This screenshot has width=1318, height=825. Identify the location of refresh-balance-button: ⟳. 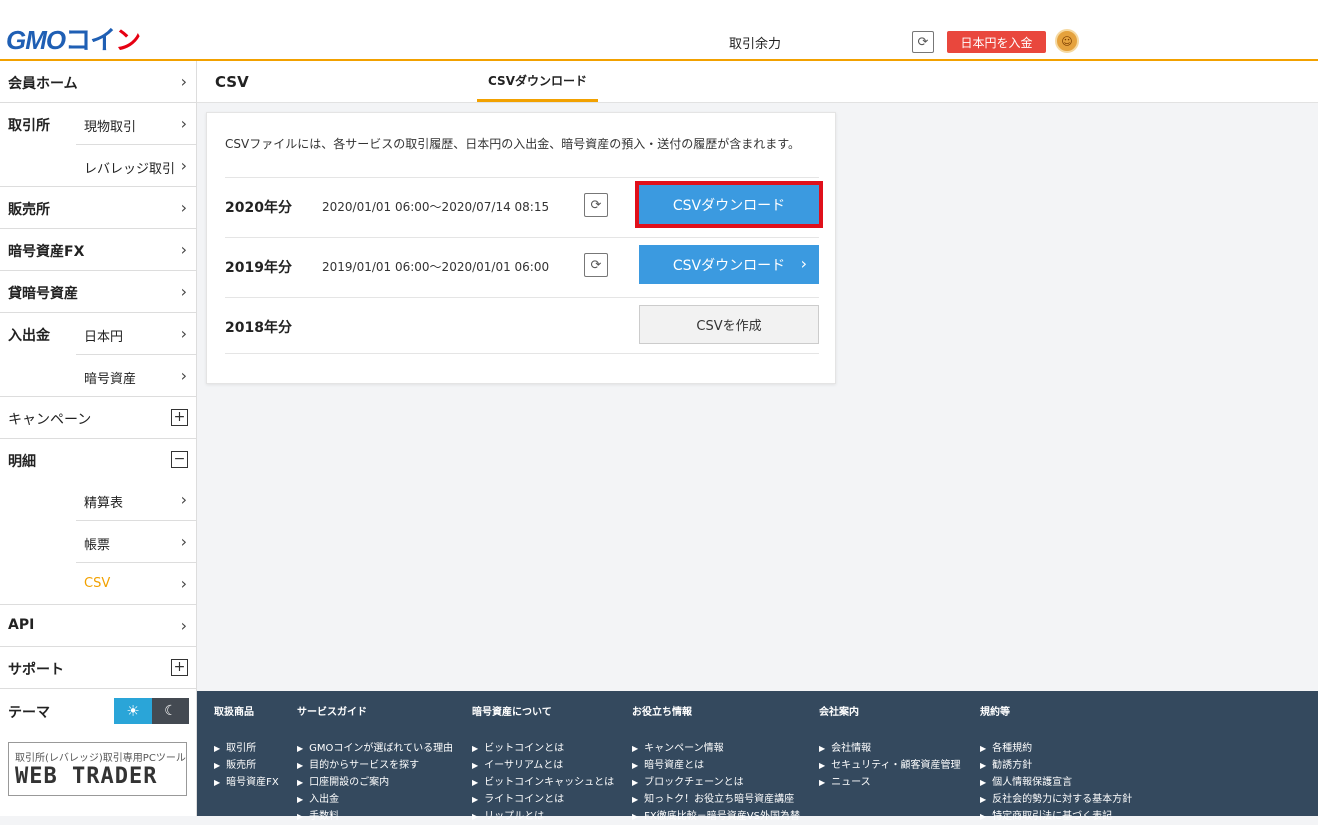
(923, 42).